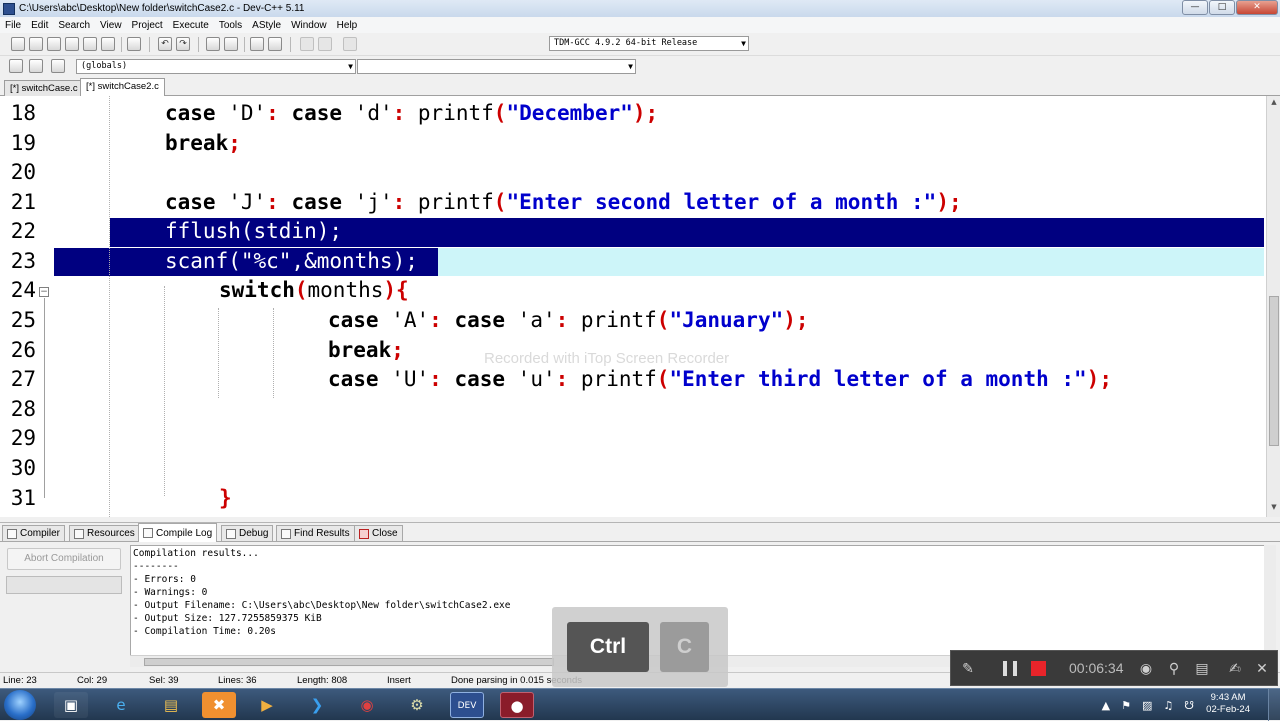 This screenshot has width=1280, height=721. What do you see at coordinates (74, 25) in the screenshot?
I see `menu-search: Search` at bounding box center [74, 25].